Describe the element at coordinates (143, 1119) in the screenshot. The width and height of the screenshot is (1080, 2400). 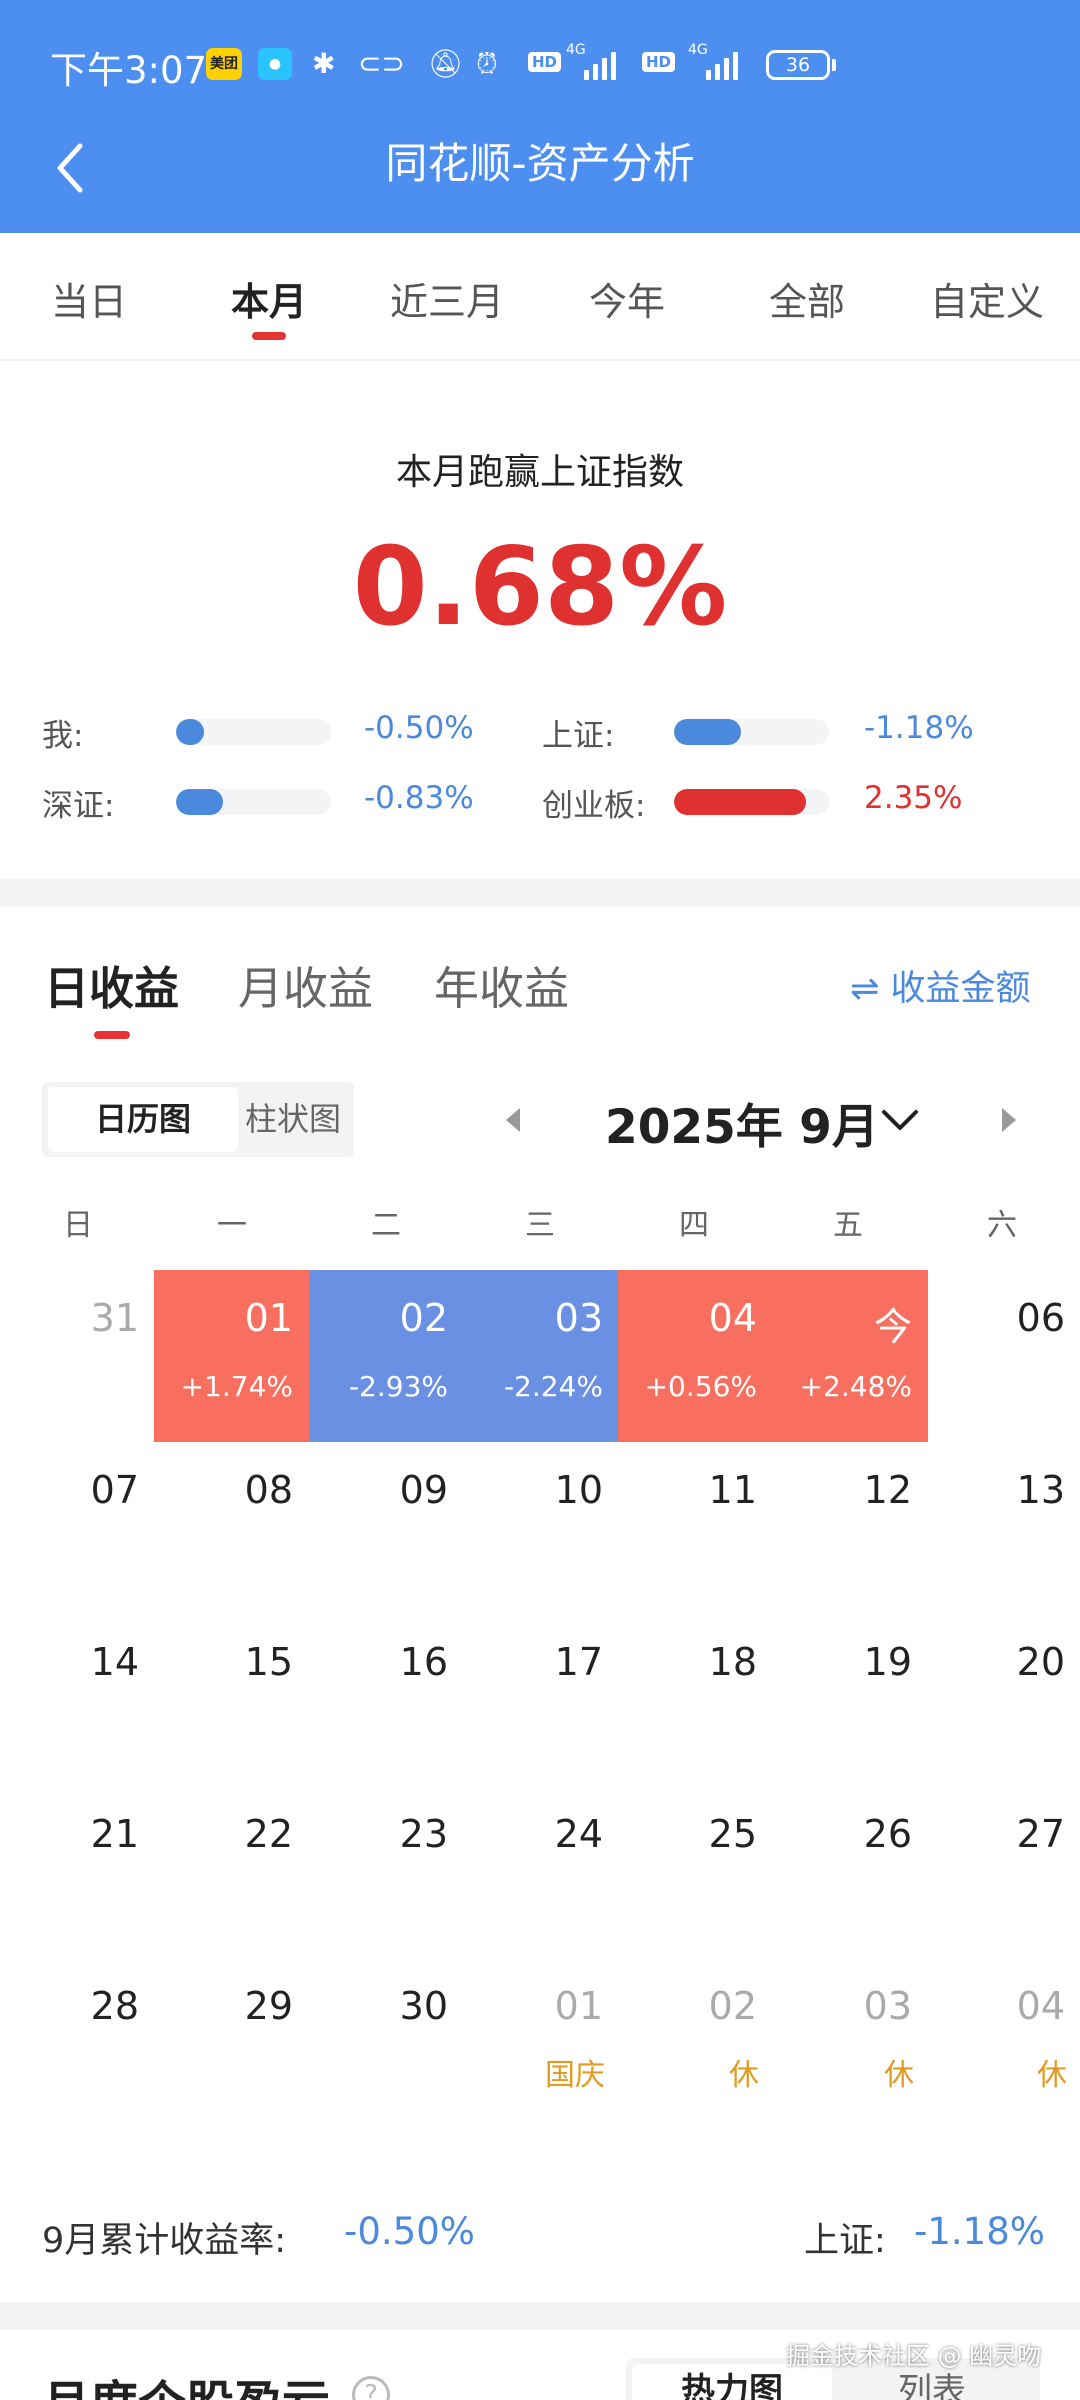
I see `calendar-view-button: 日历图` at that location.